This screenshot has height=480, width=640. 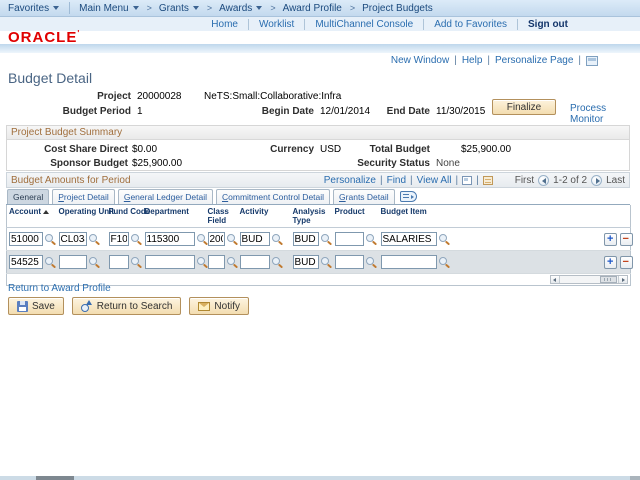 What do you see at coordinates (273, 196) in the screenshot?
I see `tab-commitment-control-detail: Commitment Control Detail` at bounding box center [273, 196].